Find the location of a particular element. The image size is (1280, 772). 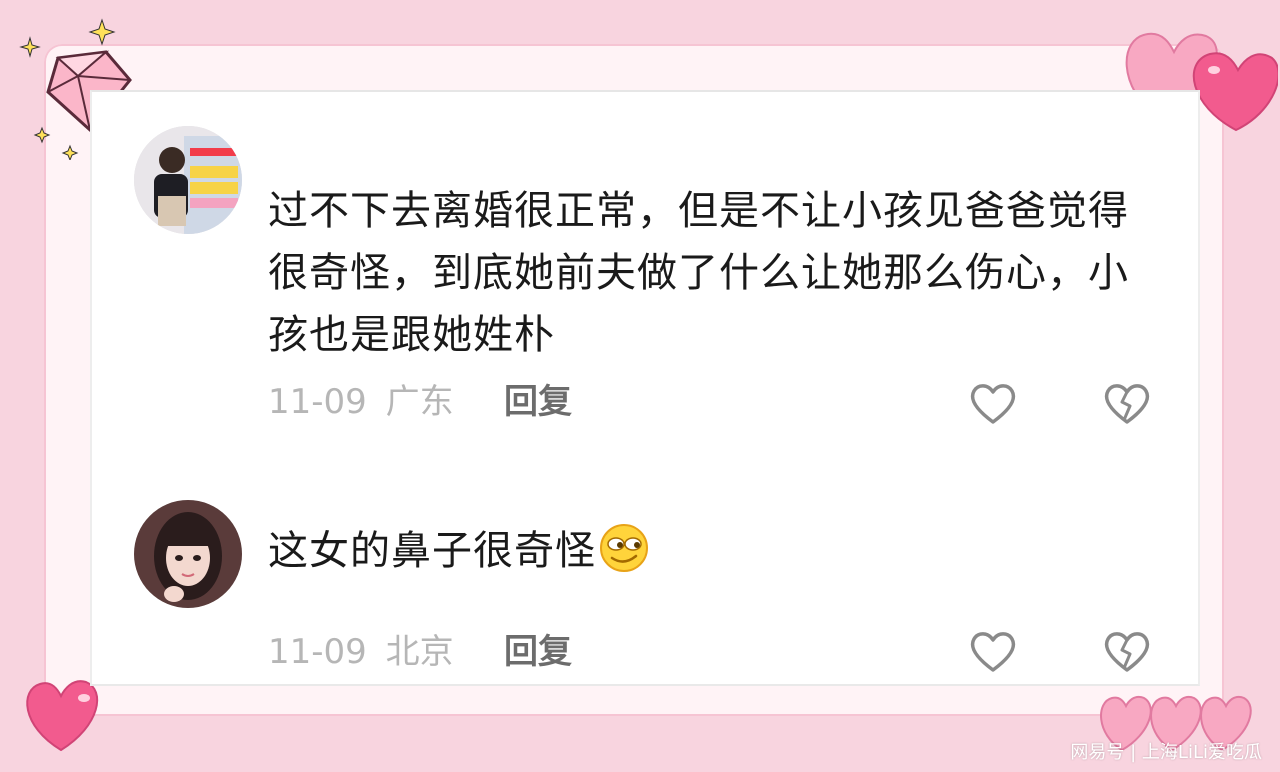

watermark: 网易号 | 上海LiLi爱吃瓜 is located at coordinates (1166, 752).